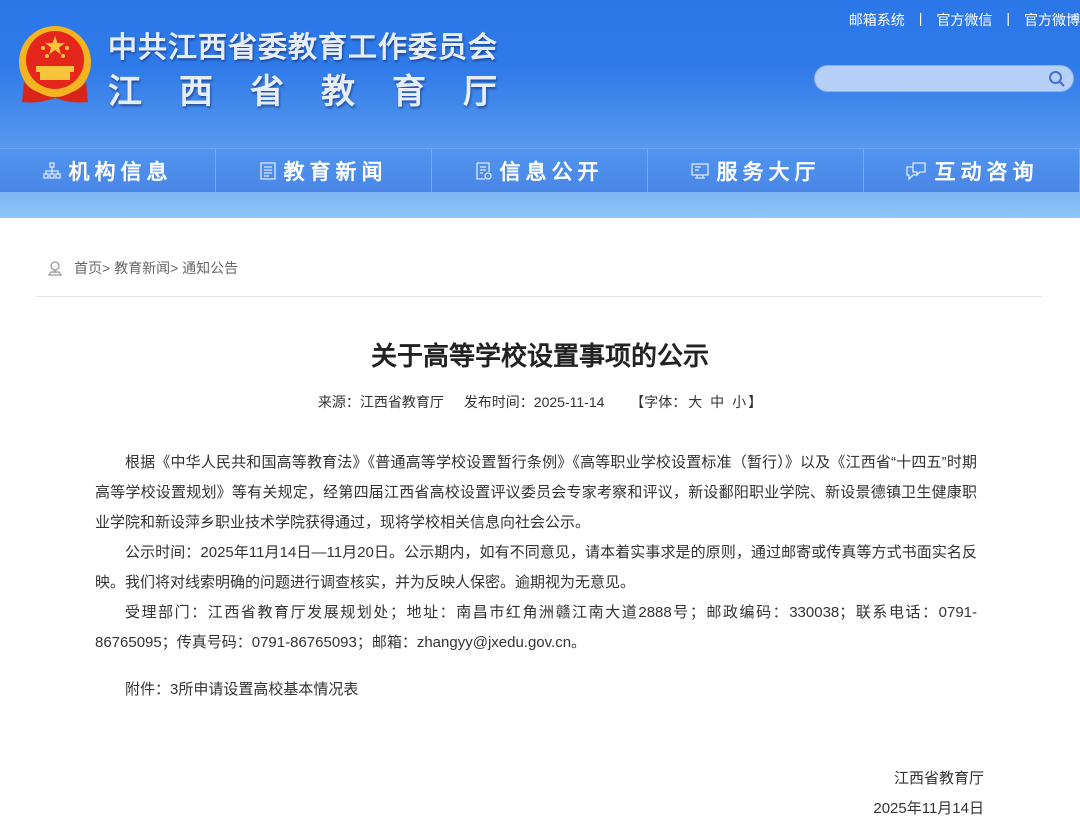 This screenshot has height=825, width=1080. I want to click on font-size-close: 】, so click(755, 402).